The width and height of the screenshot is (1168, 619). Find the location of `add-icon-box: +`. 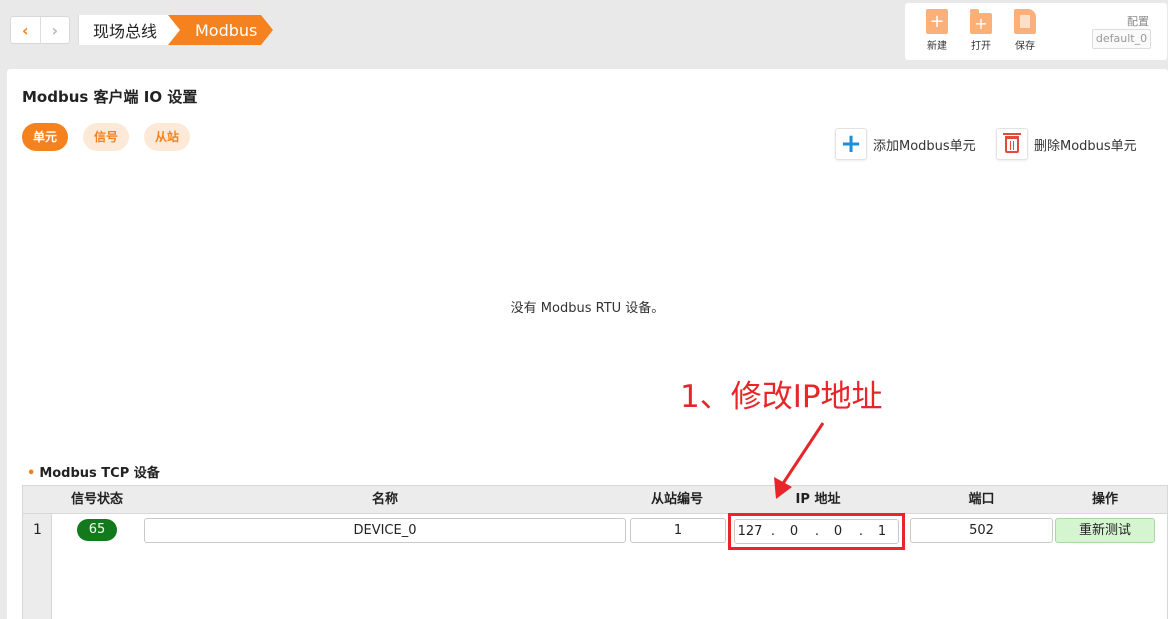

add-icon-box: + is located at coordinates (851, 144).